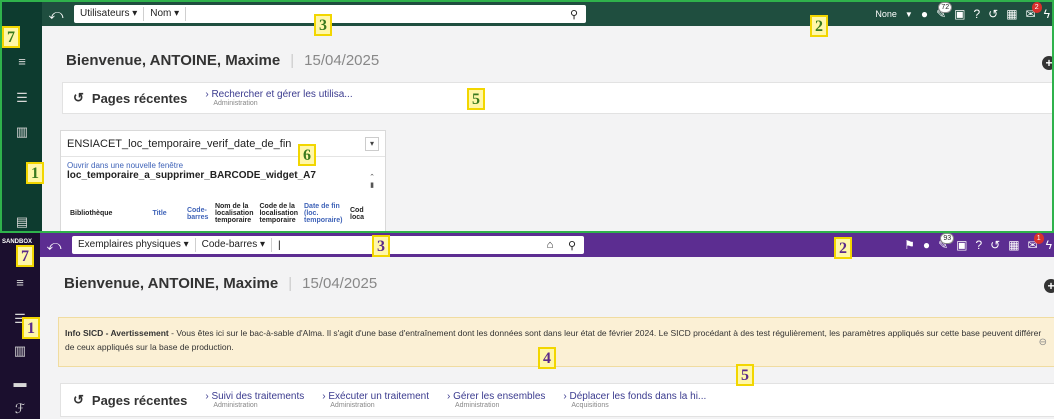 This screenshot has height=419, width=1054. What do you see at coordinates (909, 245) in the screenshot?
I see `location-icon: ⚑` at bounding box center [909, 245].